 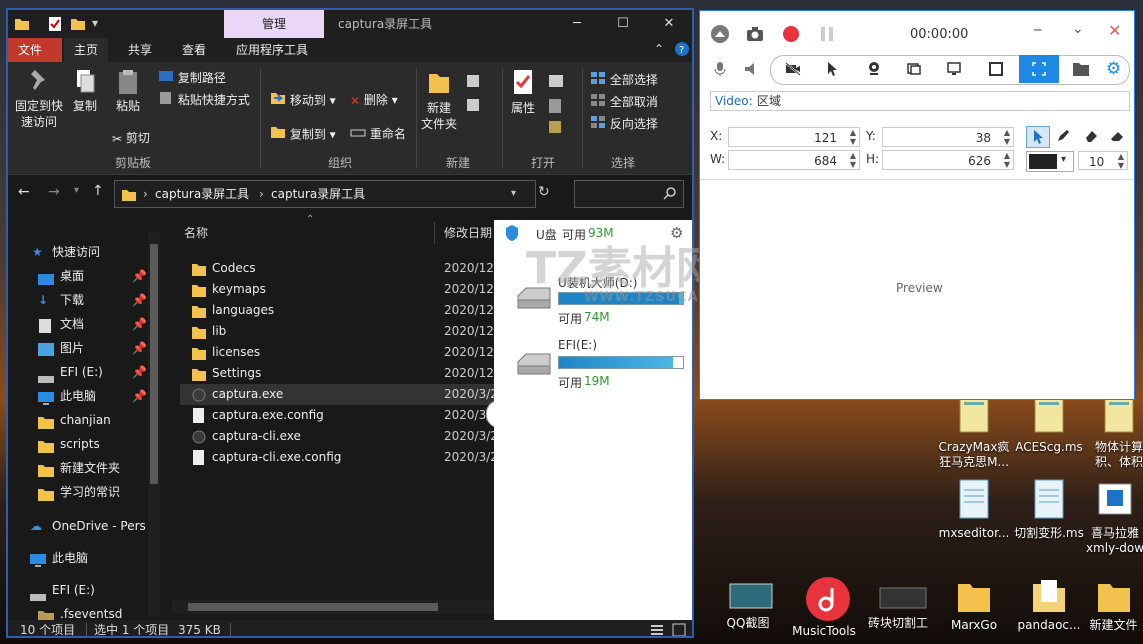 I want to click on address-bar: › captura录屏工具 › captura录屏工具 ▾, so click(x=325, y=194).